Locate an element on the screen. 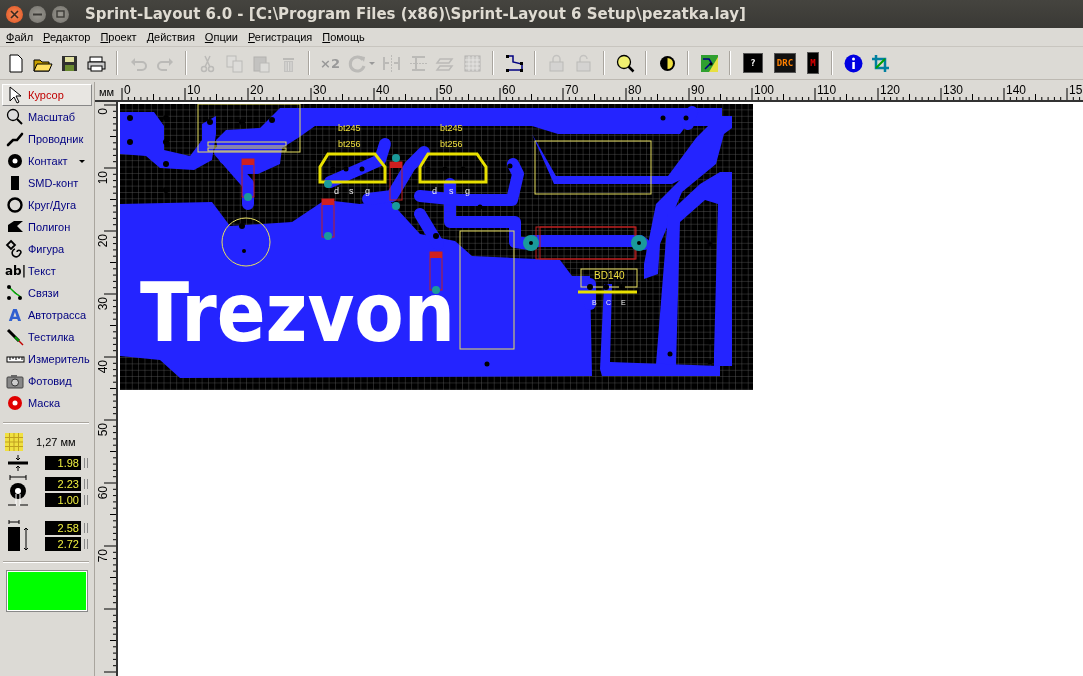  ruler-label: 110 is located at coordinates (827, 90).